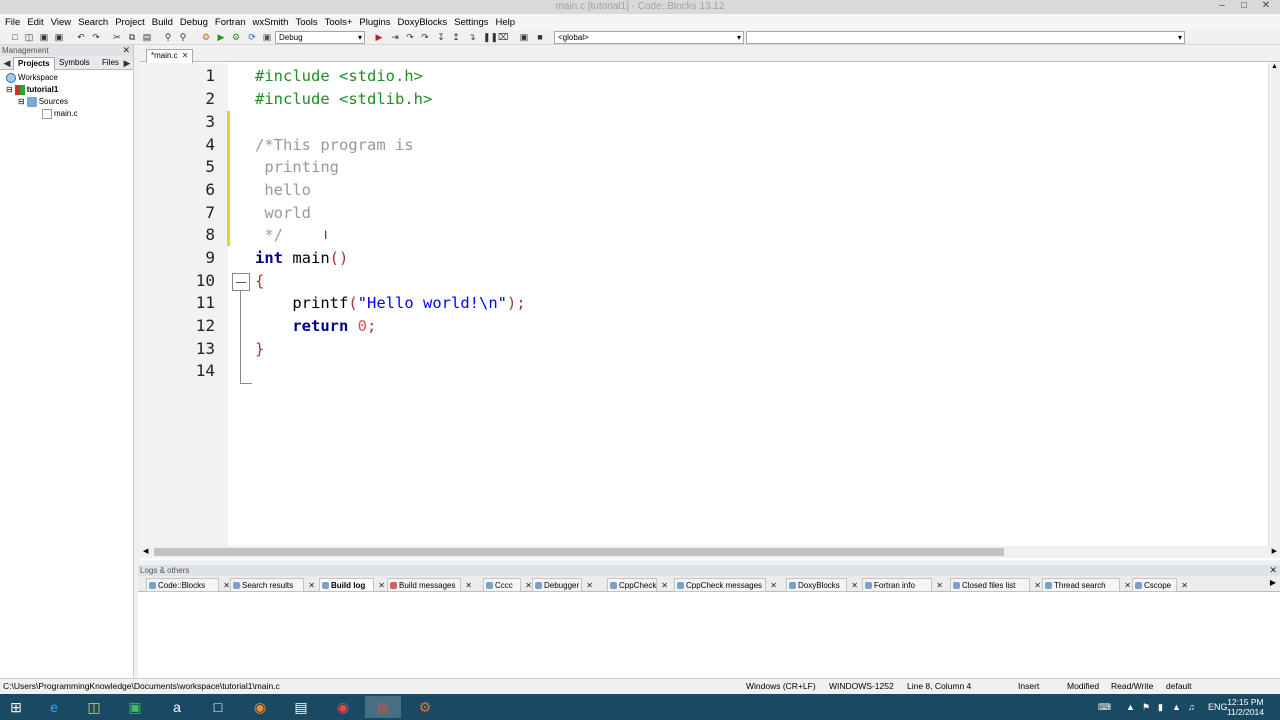 Image resolution: width=1280 pixels, height=720 pixels. What do you see at coordinates (44, 37) in the screenshot?
I see `save-icon: ▣` at bounding box center [44, 37].